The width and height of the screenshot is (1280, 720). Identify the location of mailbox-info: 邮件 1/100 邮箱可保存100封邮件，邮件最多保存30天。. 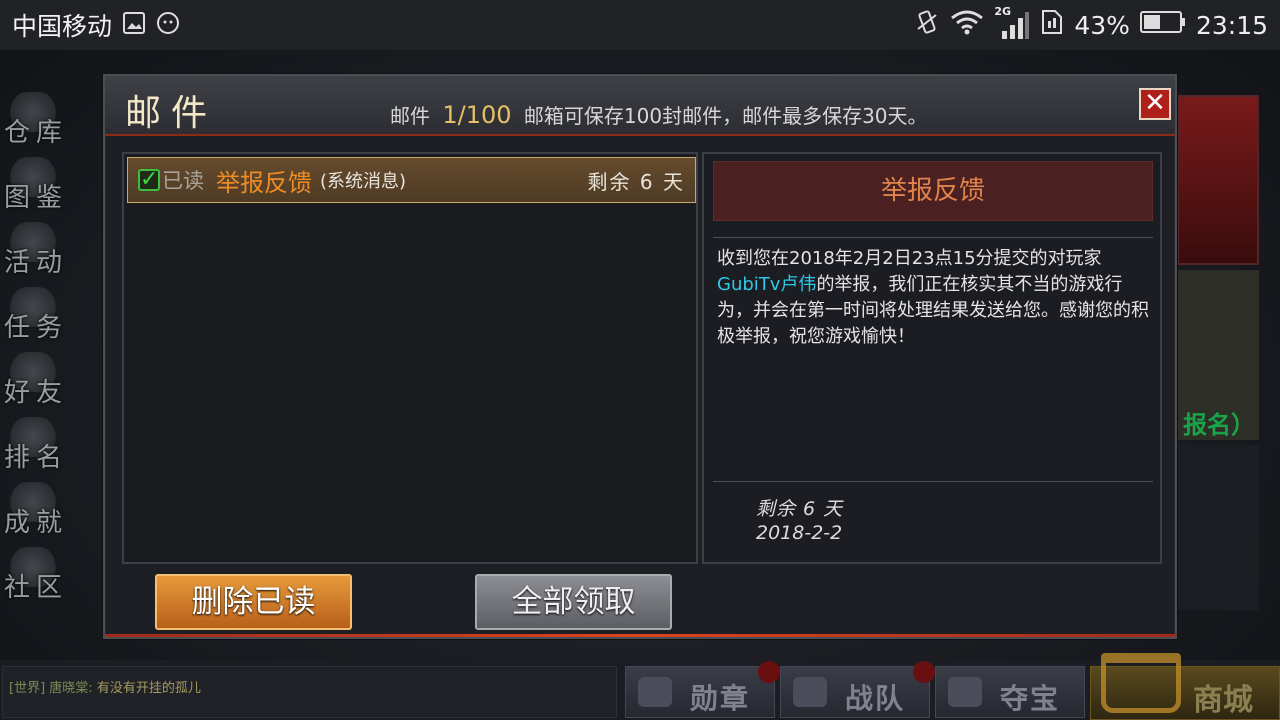
(659, 114).